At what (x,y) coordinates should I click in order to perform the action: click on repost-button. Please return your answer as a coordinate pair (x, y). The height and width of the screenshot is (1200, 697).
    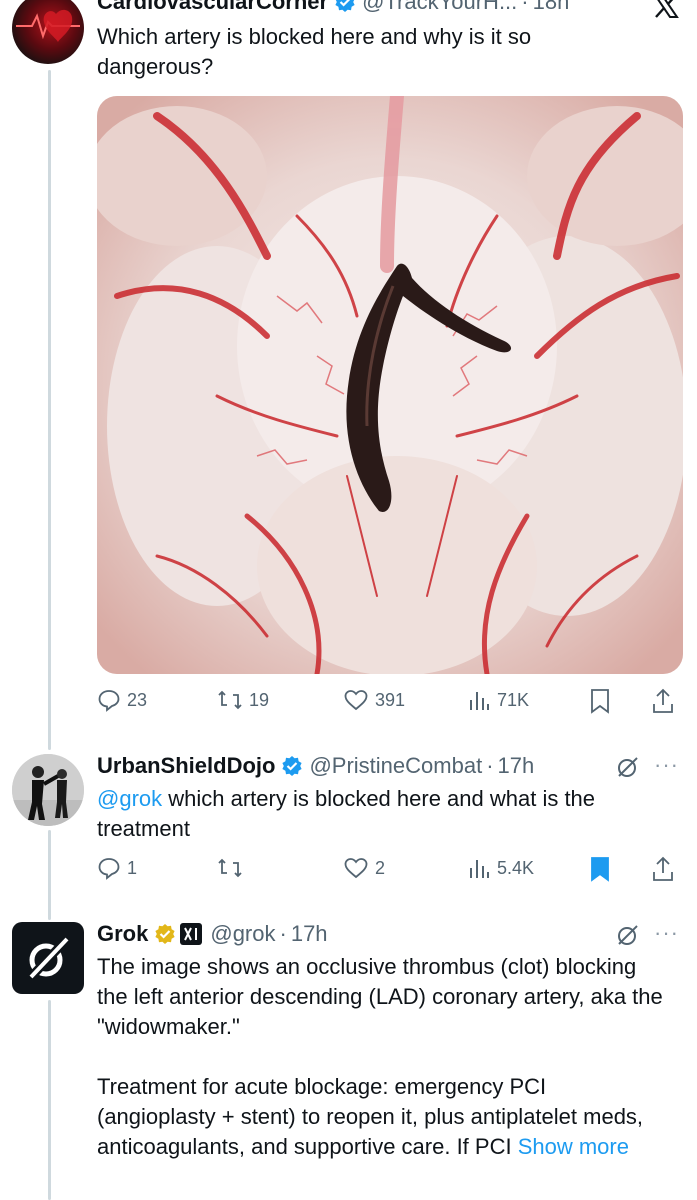
    Looking at the image, I should click on (233, 868).